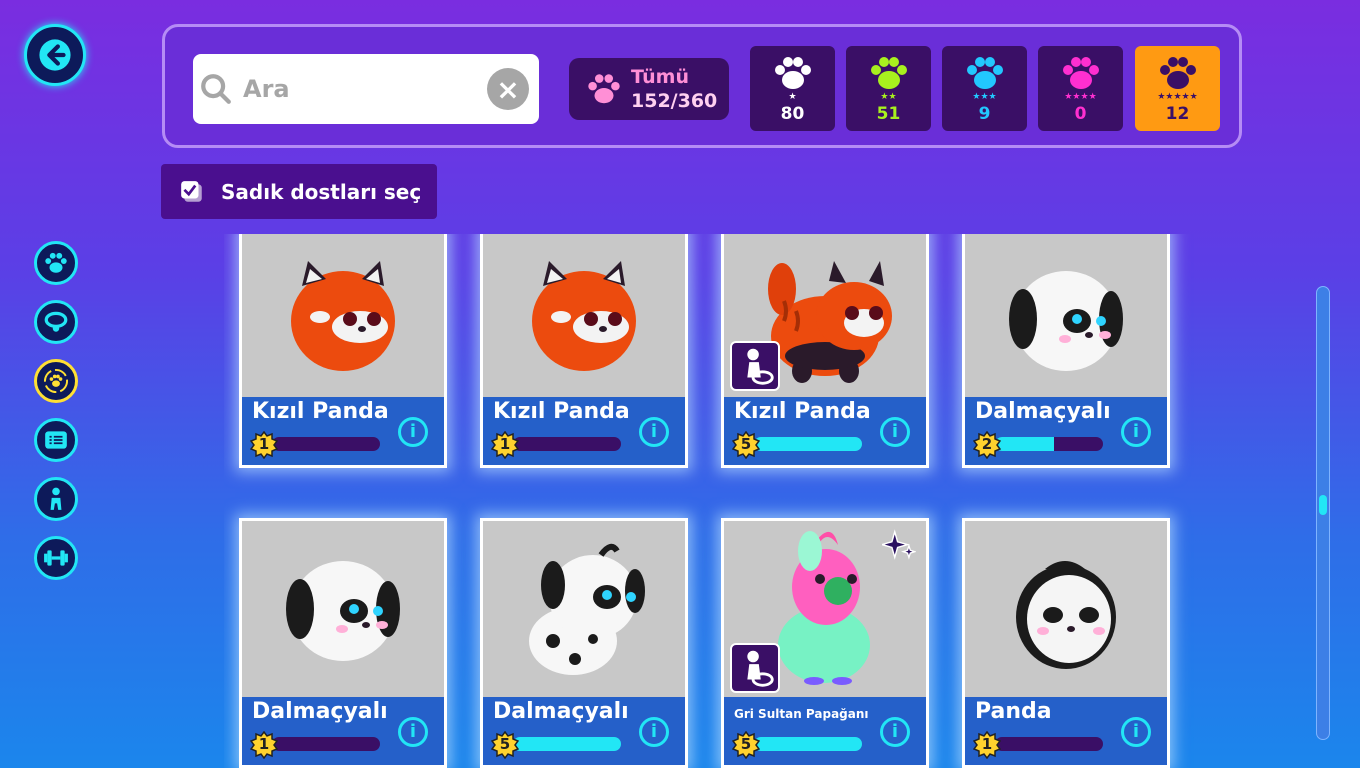 The width and height of the screenshot is (1360, 768). What do you see at coordinates (888, 97) in the screenshot?
I see `rarity-stars: ★★` at bounding box center [888, 97].